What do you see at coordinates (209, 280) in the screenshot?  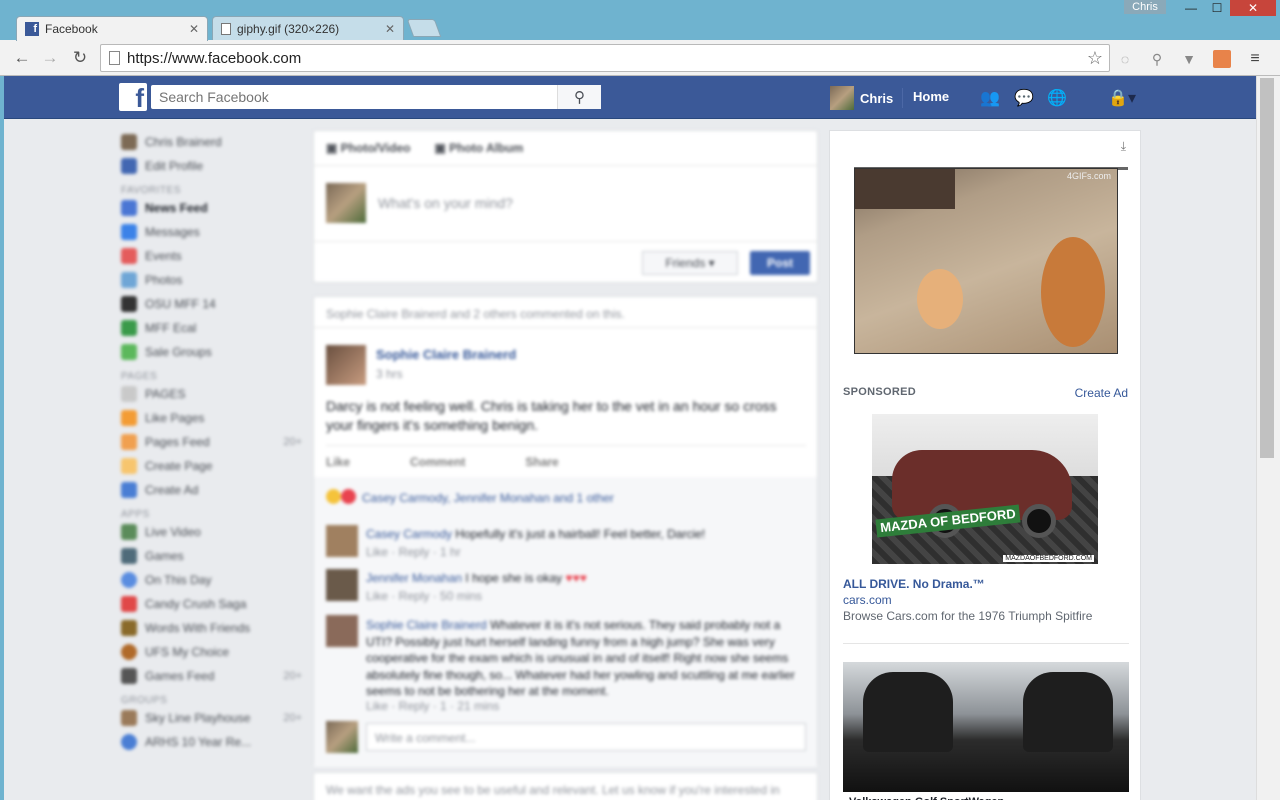 I see `sidebar-item-photos: Photos` at bounding box center [209, 280].